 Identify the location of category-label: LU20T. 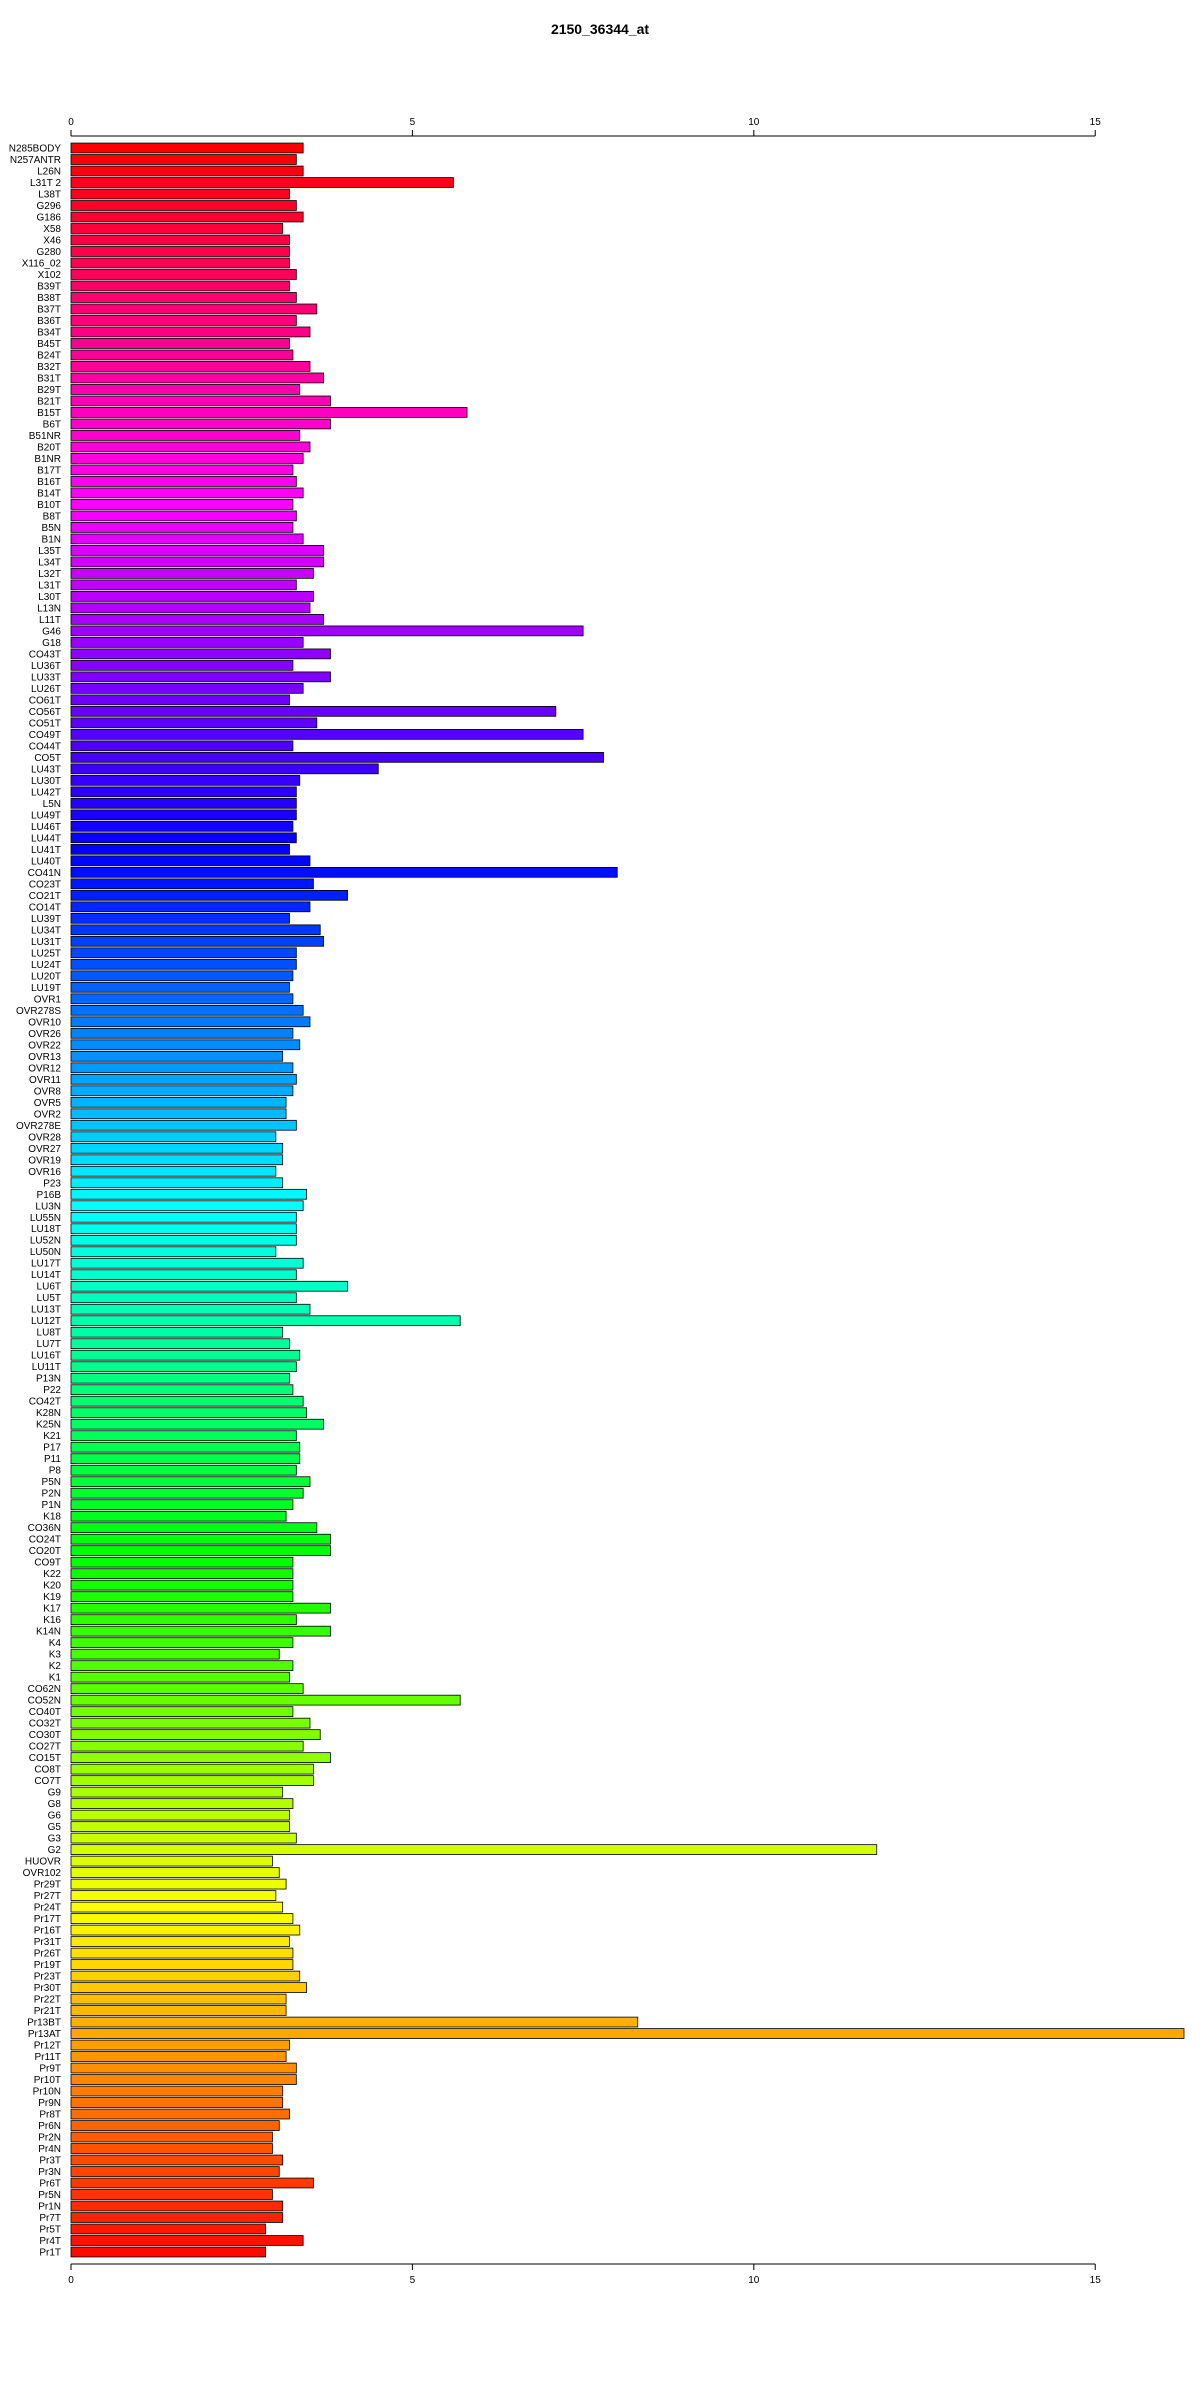
(46, 976).